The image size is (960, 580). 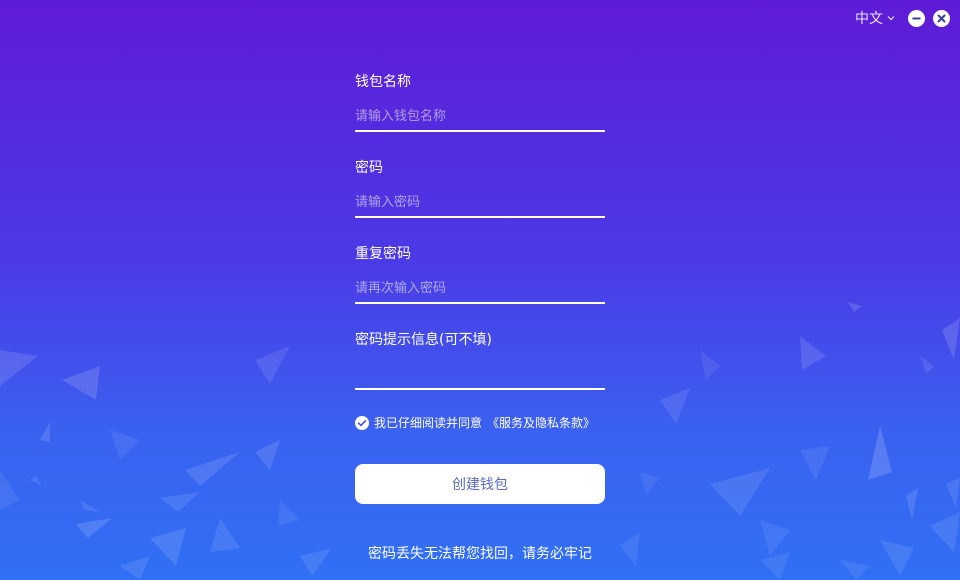 What do you see at coordinates (369, 168) in the screenshot?
I see `password-label: 密码` at bounding box center [369, 168].